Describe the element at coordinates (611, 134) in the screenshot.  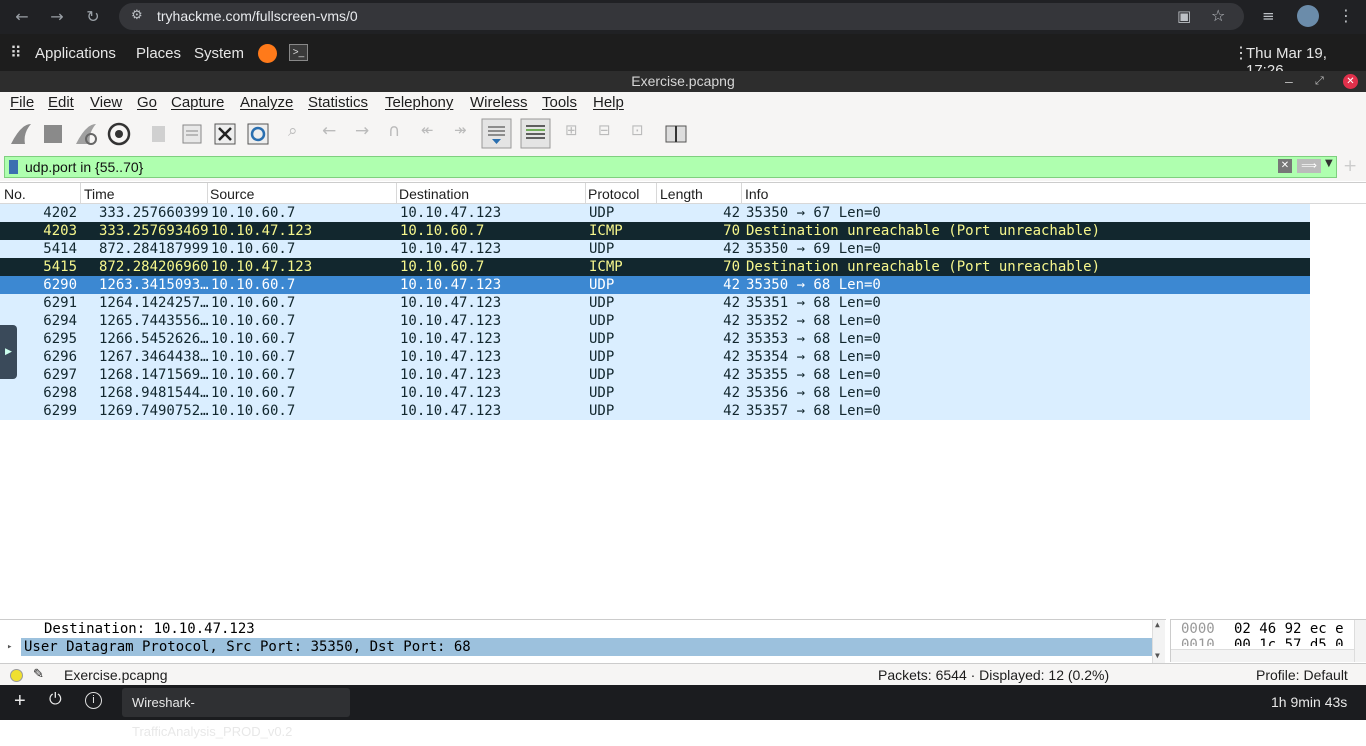
I see `zoom-out-icon: ⊟` at that location.